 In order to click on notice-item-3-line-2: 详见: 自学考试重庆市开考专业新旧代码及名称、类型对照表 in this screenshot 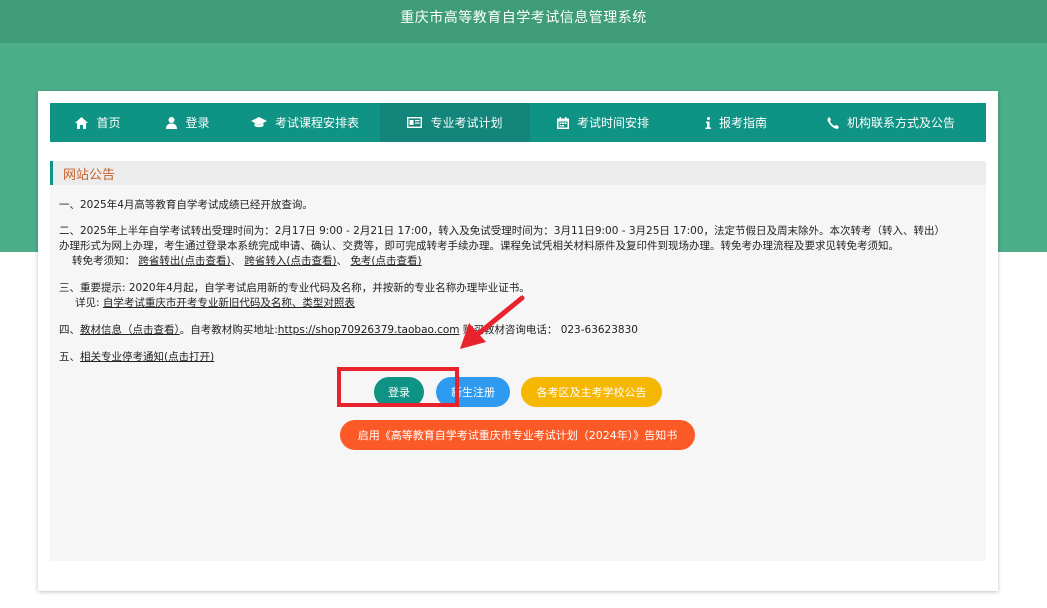, I will do `click(516, 303)`.